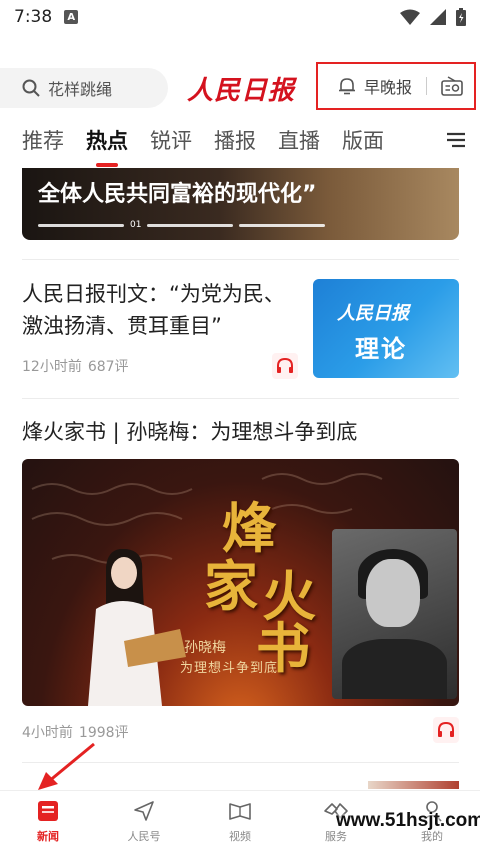 Image resolution: width=480 pixels, height=853 pixels. Describe the element at coordinates (229, 668) in the screenshot. I see `cover-subtitle: 为理想斗争到底` at that location.